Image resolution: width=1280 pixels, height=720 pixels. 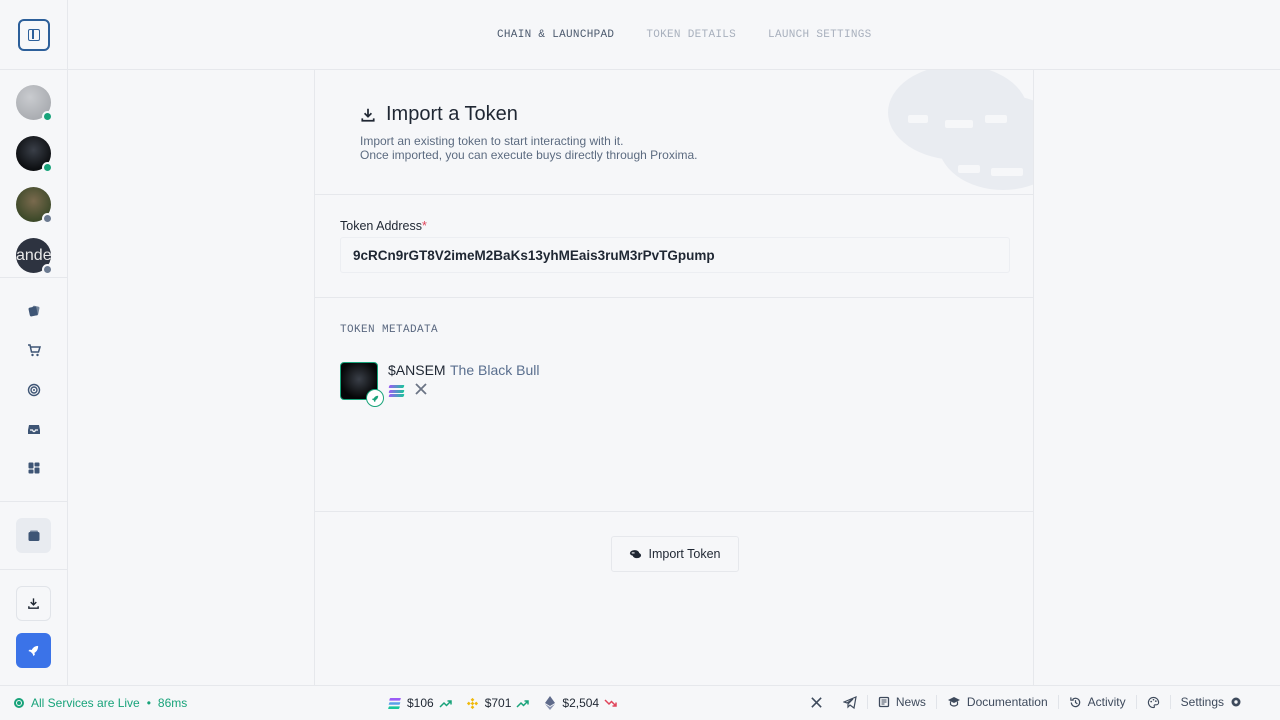 What do you see at coordinates (902, 702) in the screenshot?
I see `news-link: News` at bounding box center [902, 702].